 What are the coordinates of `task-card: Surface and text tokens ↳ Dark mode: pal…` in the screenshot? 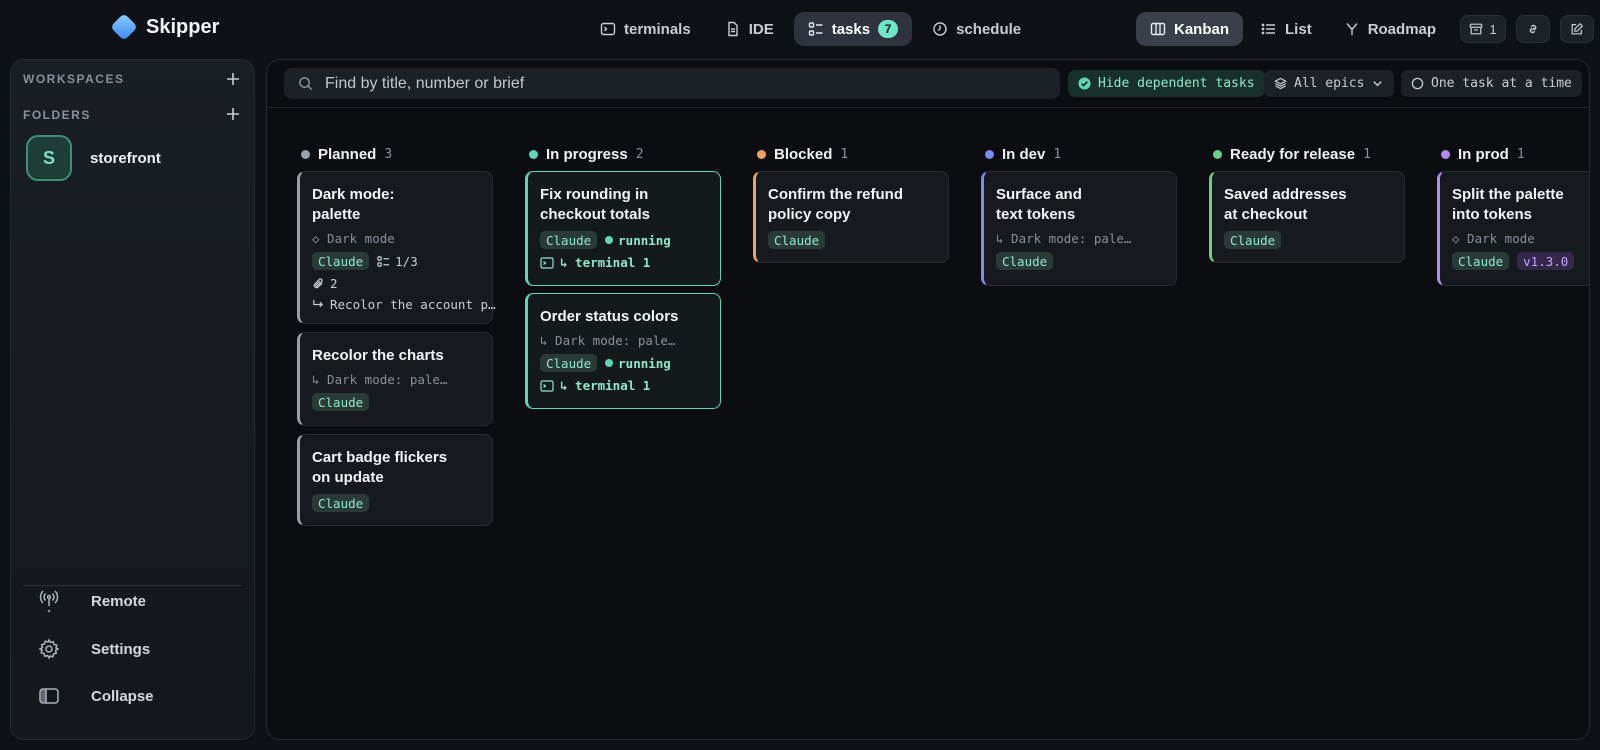 It's located at (1079, 228).